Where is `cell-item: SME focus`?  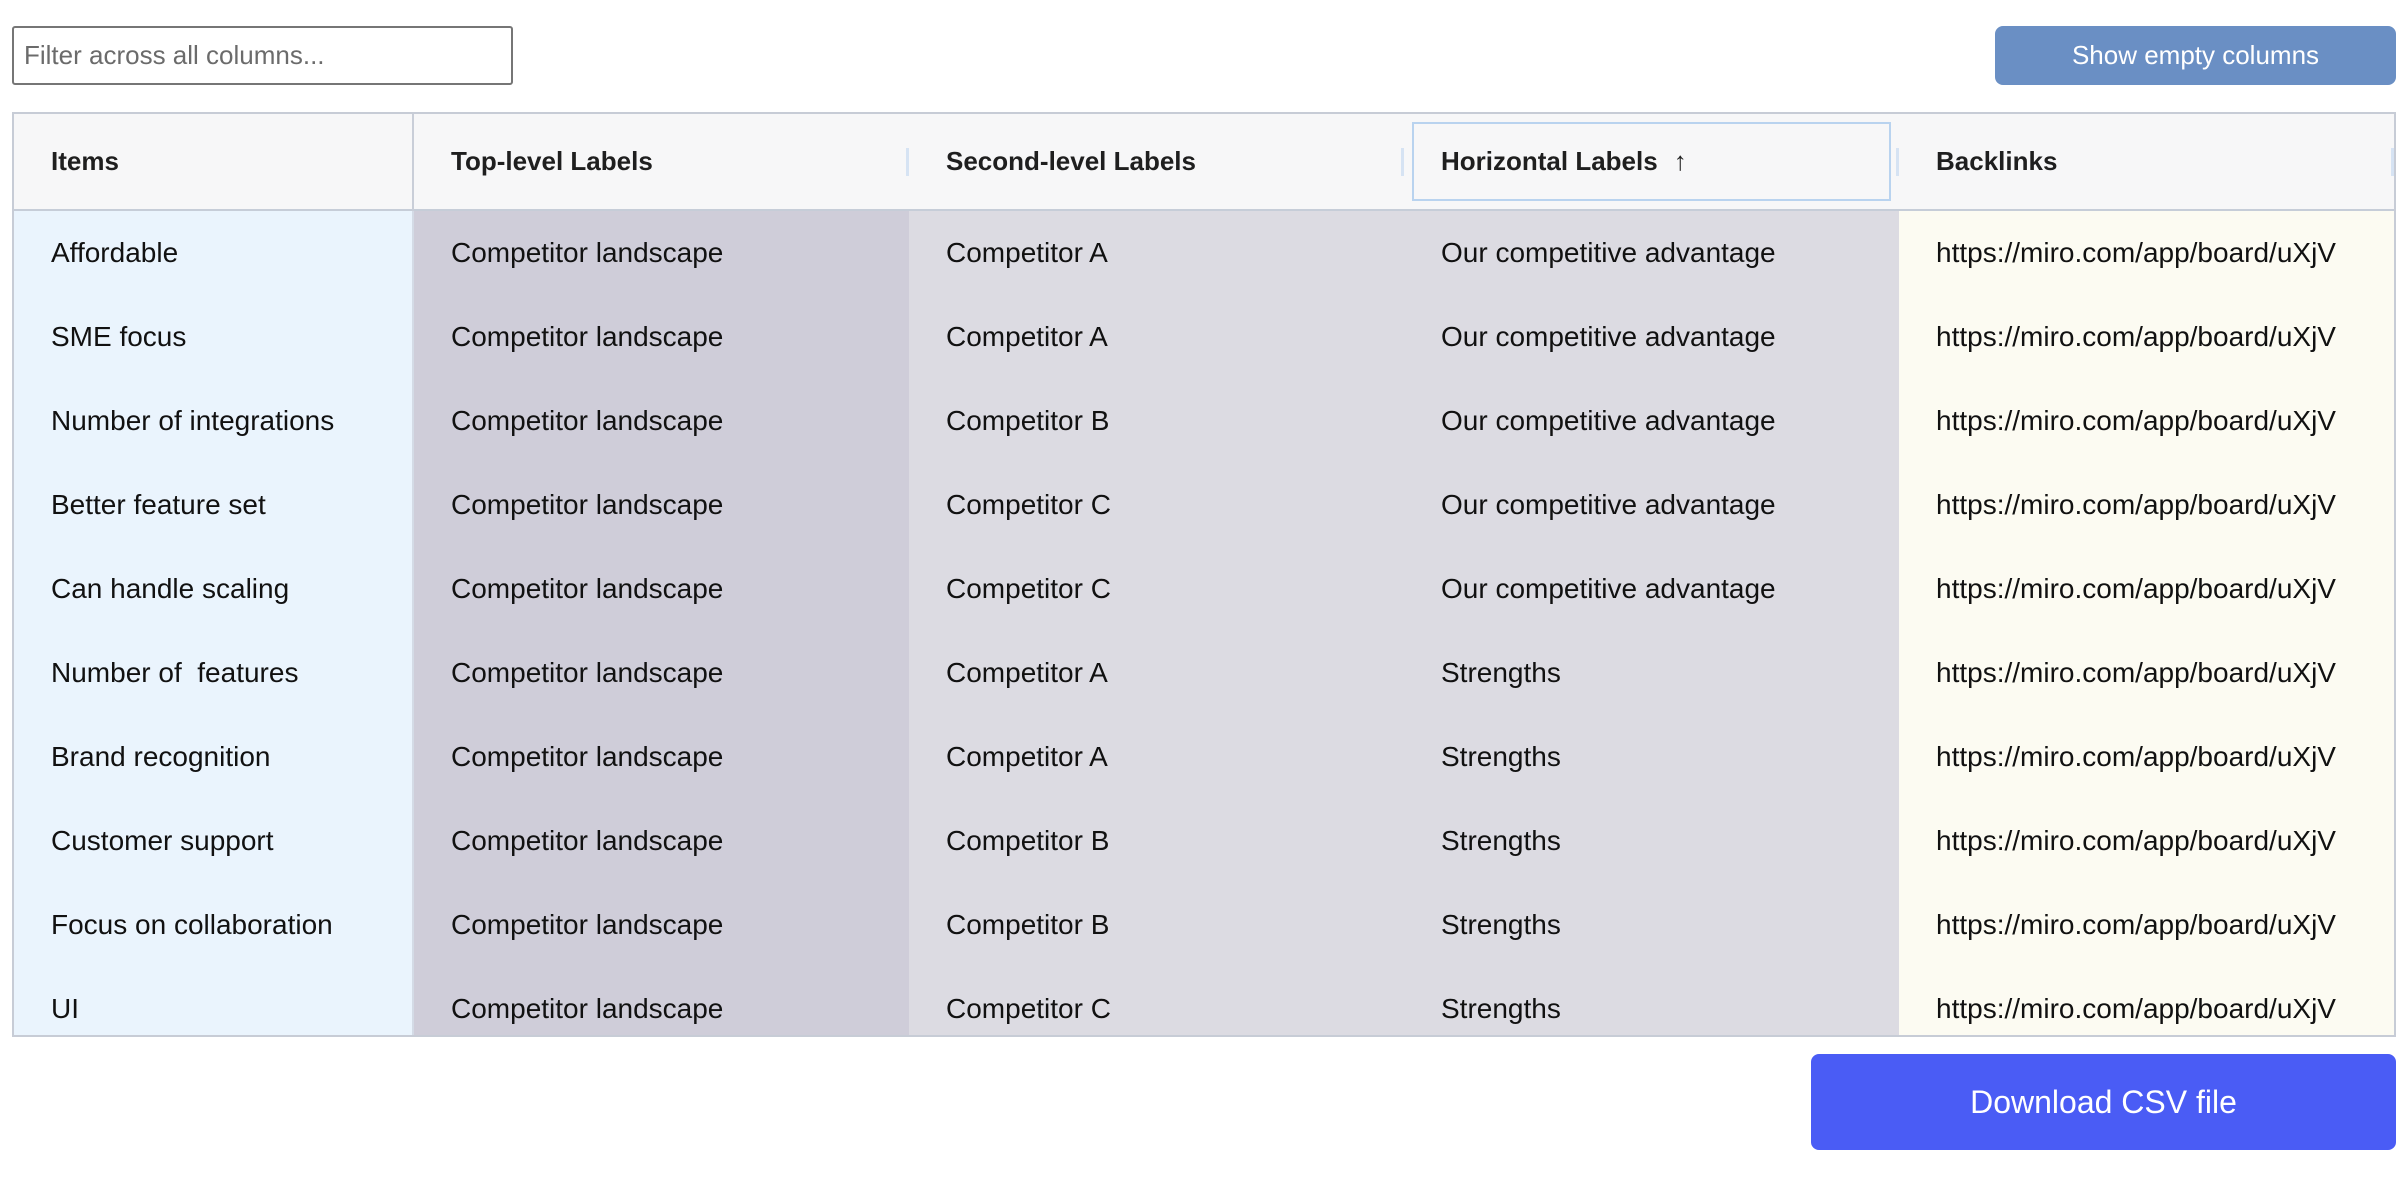 cell-item: SME focus is located at coordinates (214, 337).